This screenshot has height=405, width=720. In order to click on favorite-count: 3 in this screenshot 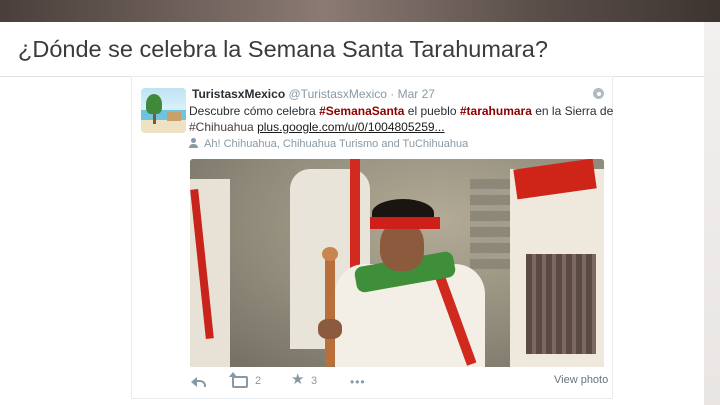, I will do `click(314, 381)`.